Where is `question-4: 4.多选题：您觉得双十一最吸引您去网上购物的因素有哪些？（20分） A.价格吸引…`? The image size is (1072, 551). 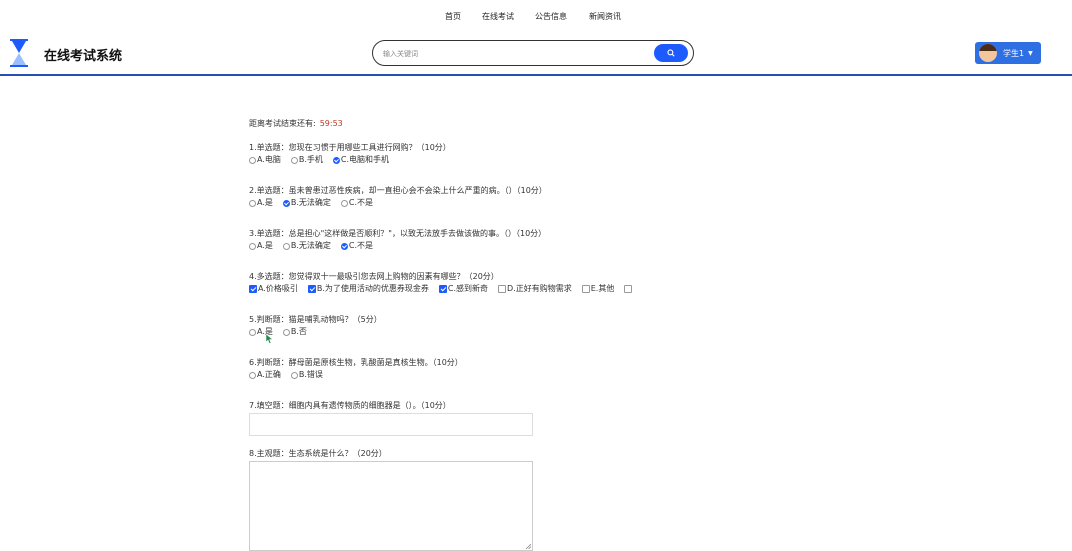 question-4: 4.多选题：您觉得双十一最吸引您去网上购物的因素有哪些？（20分） A.价格吸引… is located at coordinates (441, 283).